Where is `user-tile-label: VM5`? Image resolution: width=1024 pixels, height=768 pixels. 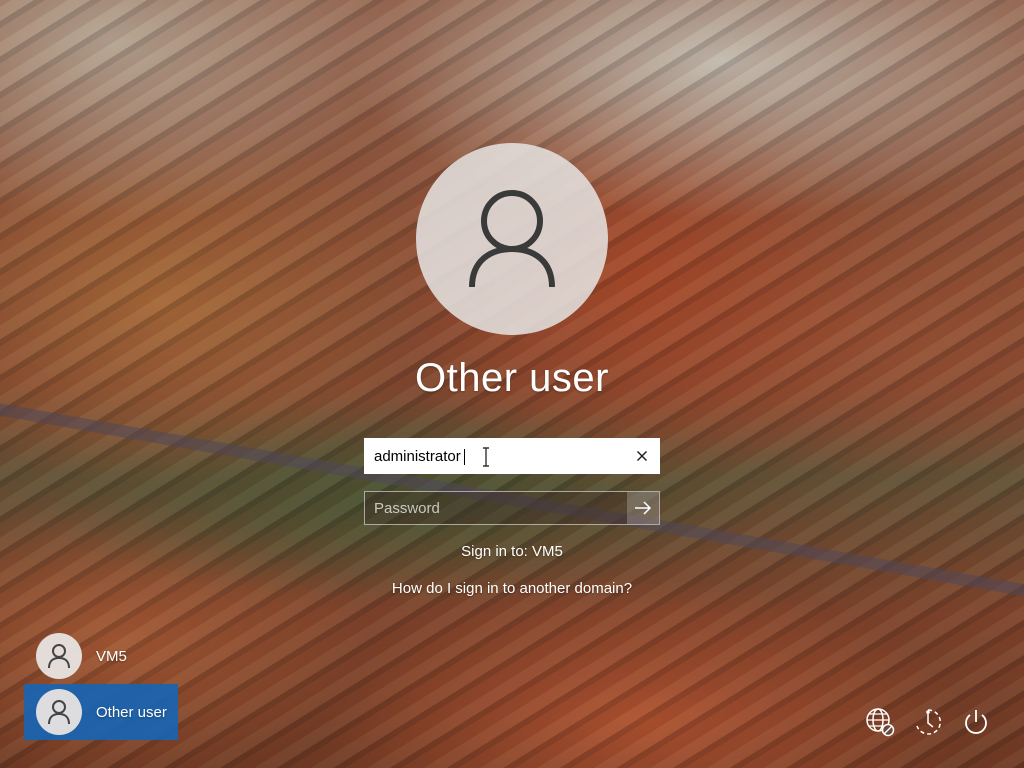 user-tile-label: VM5 is located at coordinates (111, 656).